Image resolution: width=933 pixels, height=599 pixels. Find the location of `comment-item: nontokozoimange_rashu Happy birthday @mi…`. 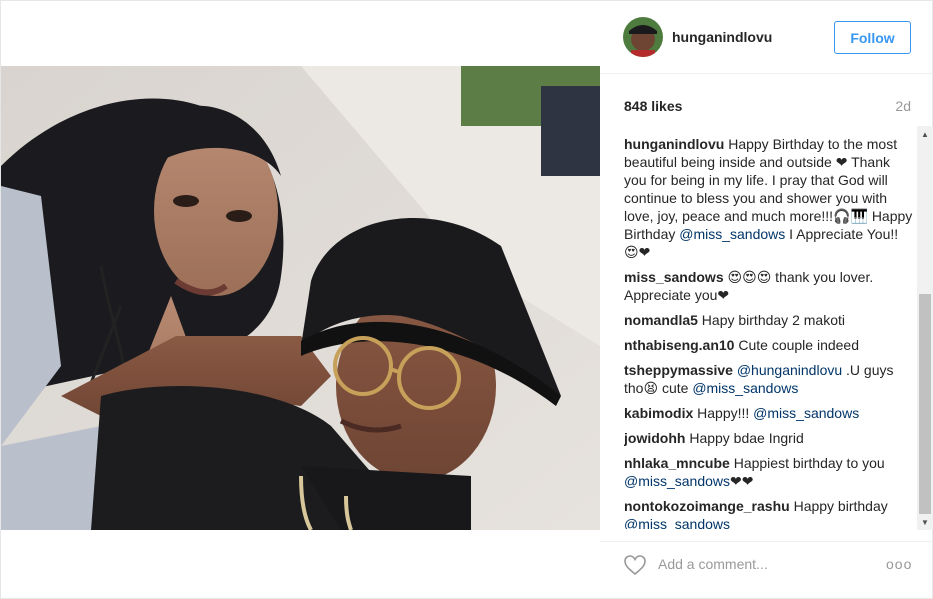

comment-item: nontokozoimange_rashu Happy birthday @mi… is located at coordinates (768, 513).